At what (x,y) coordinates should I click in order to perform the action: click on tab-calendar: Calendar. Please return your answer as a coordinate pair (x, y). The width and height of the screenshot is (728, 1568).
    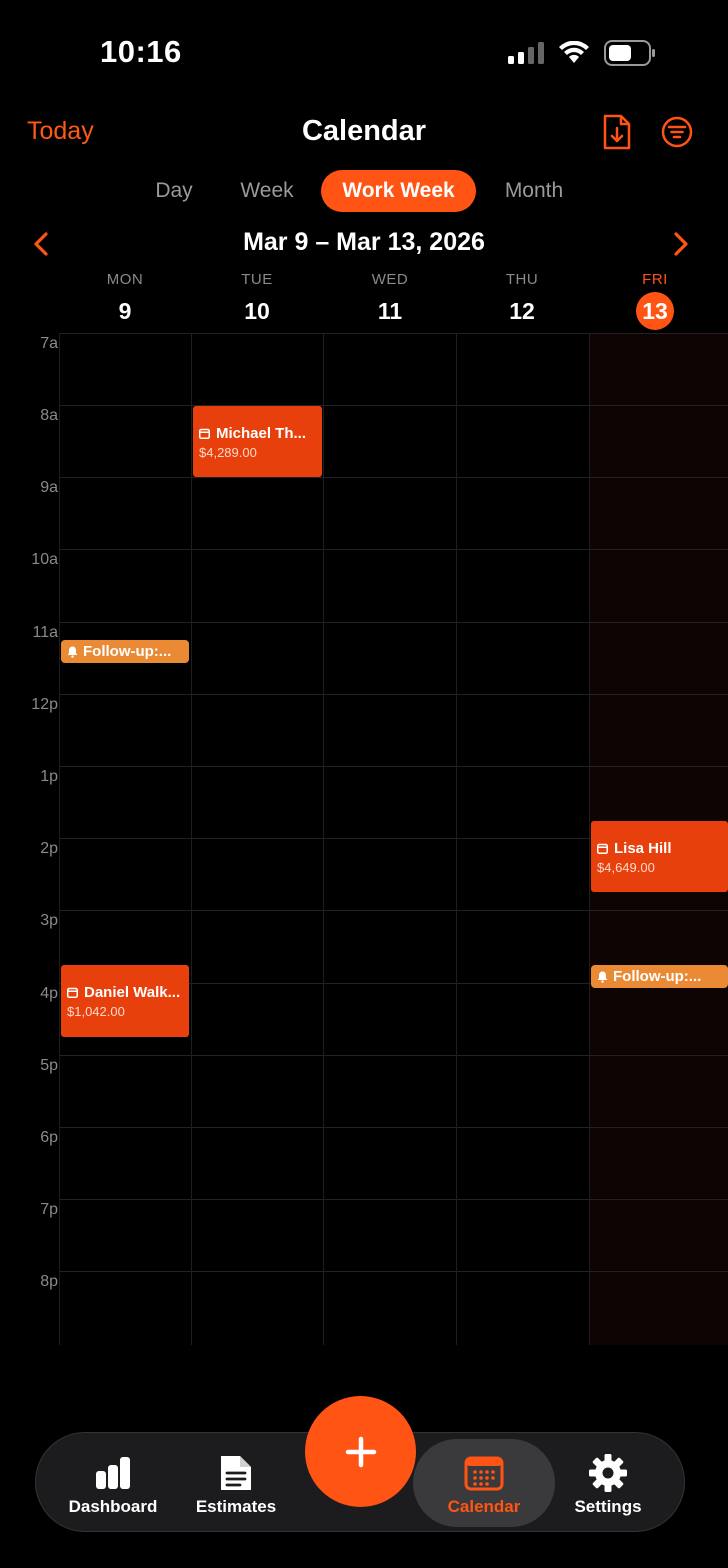
    Looking at the image, I should click on (484, 1483).